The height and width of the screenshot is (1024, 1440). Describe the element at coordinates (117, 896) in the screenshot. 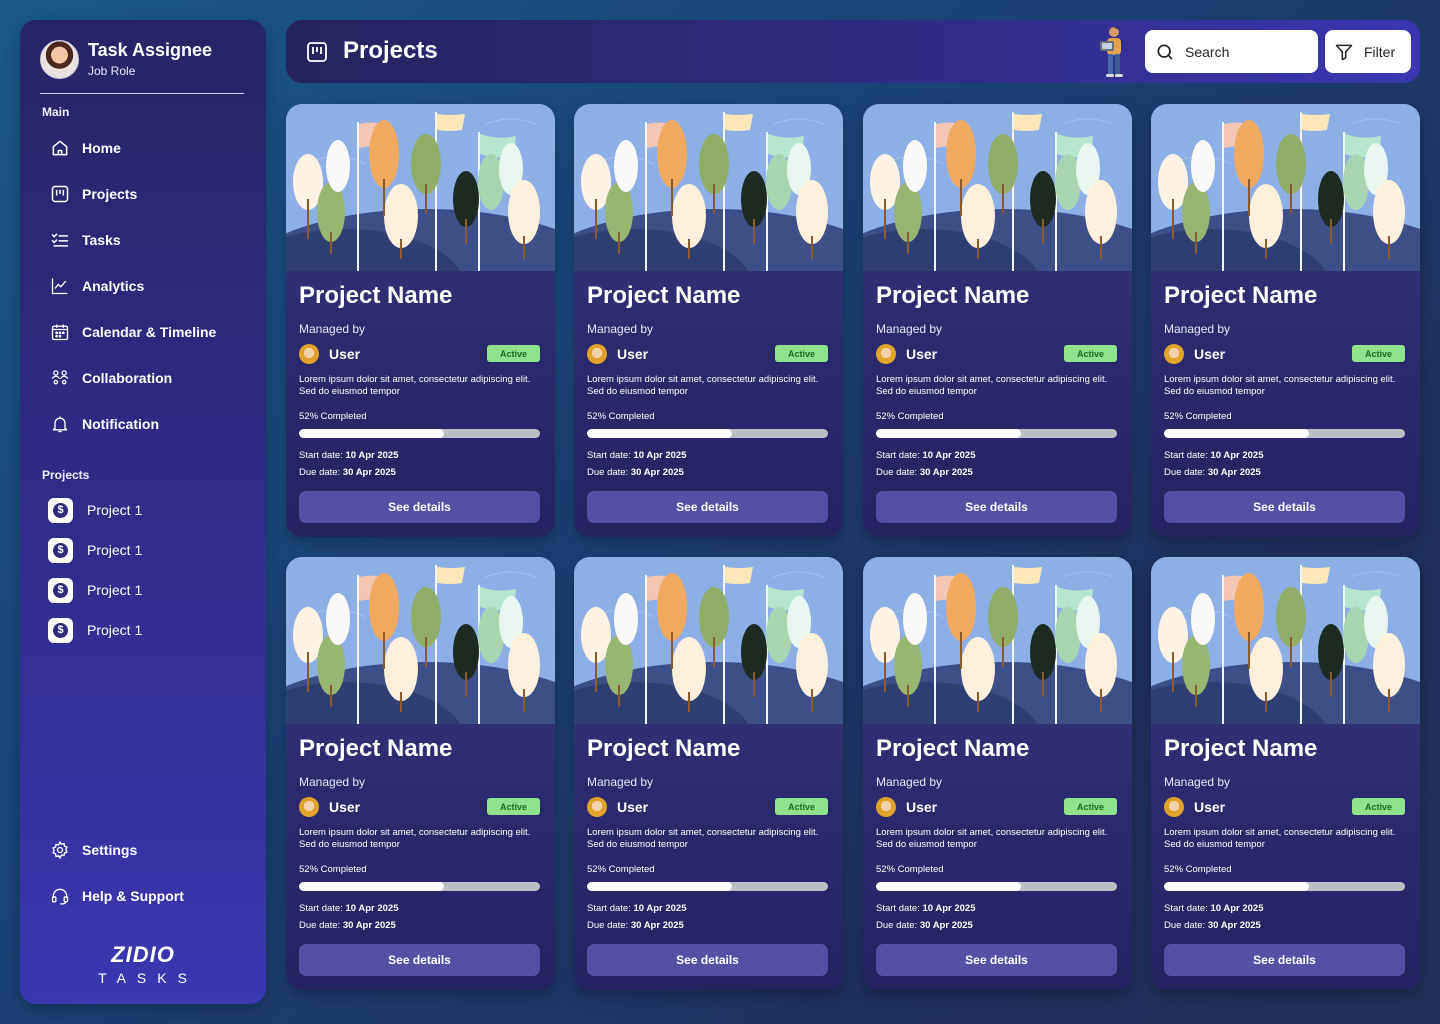

I see `sidebar-item-help: Help & Support` at that location.